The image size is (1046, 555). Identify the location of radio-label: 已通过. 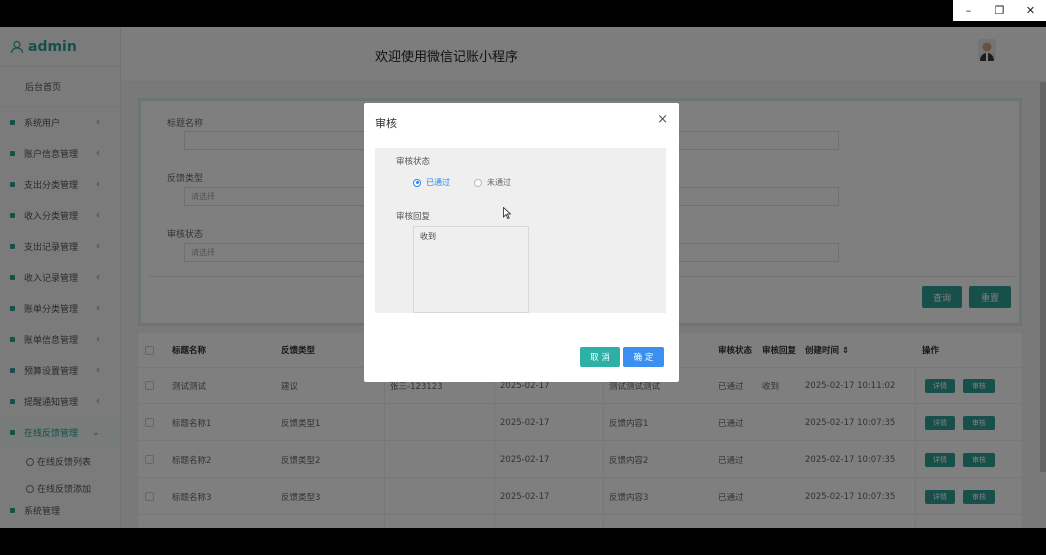
(438, 182).